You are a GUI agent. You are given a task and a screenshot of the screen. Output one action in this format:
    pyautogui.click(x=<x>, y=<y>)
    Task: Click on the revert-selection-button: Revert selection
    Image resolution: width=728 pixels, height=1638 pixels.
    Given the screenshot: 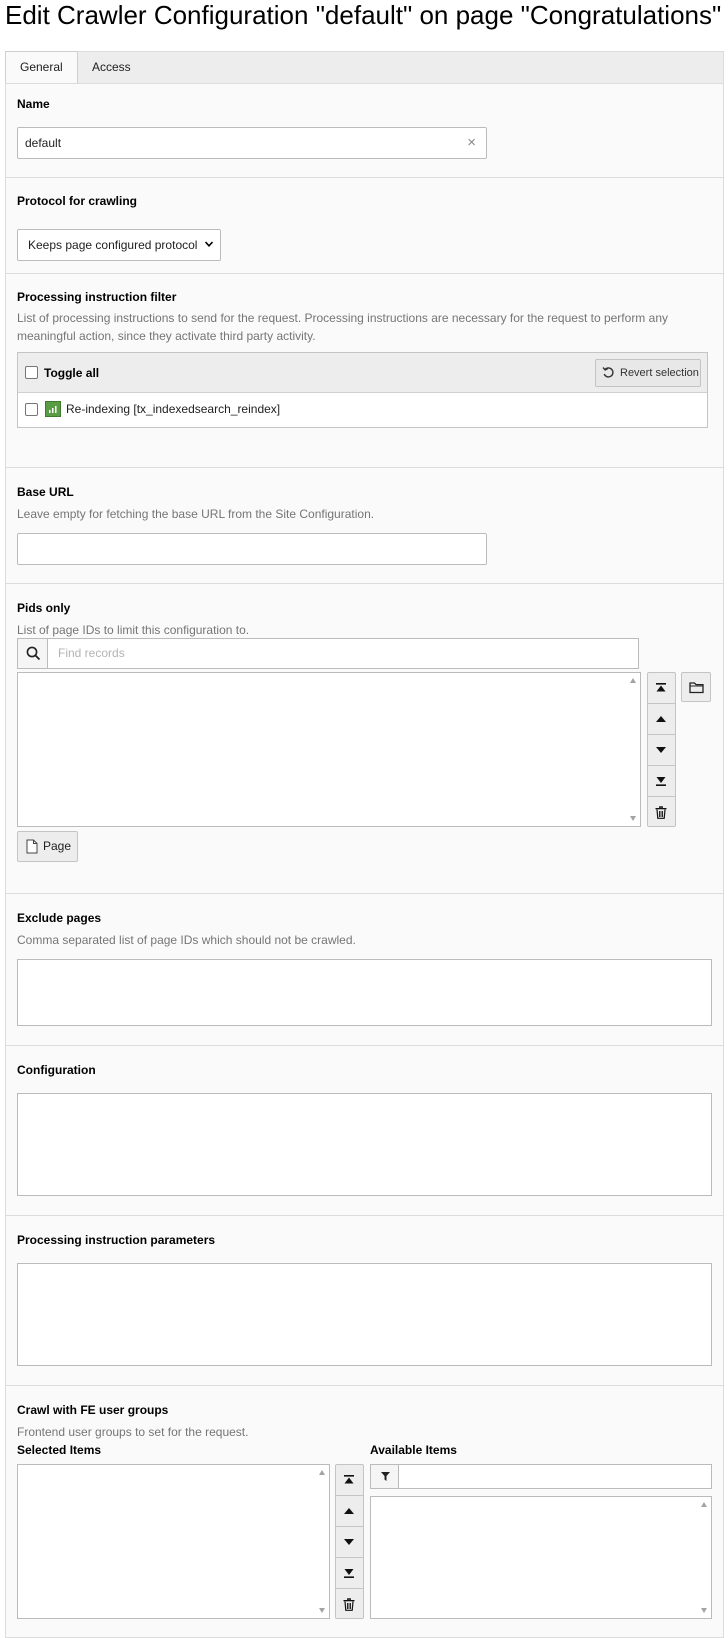 What is the action you would take?
    pyautogui.click(x=648, y=373)
    